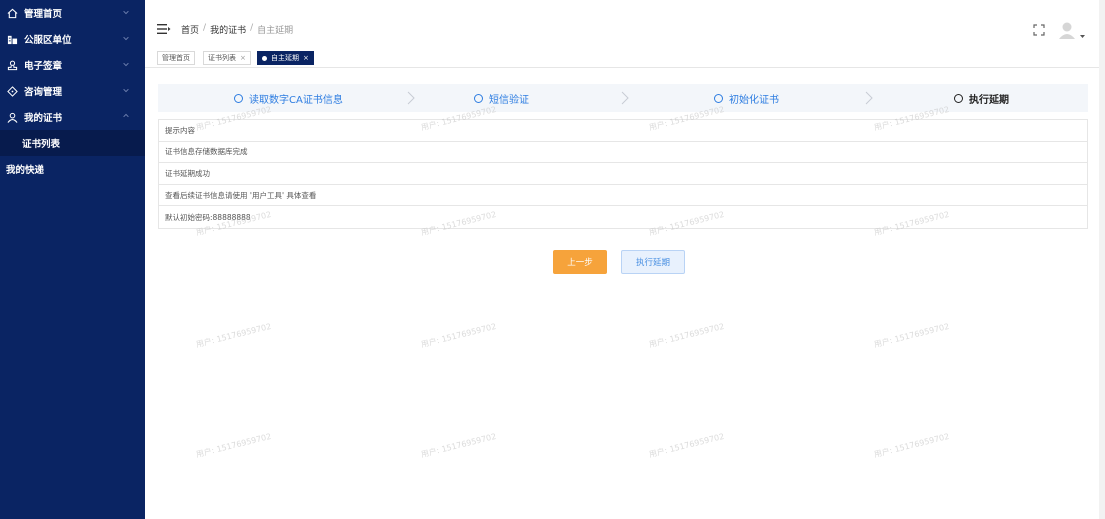 The height and width of the screenshot is (519, 1105). Describe the element at coordinates (1082, 35) in the screenshot. I see `caret-down-icon` at that location.